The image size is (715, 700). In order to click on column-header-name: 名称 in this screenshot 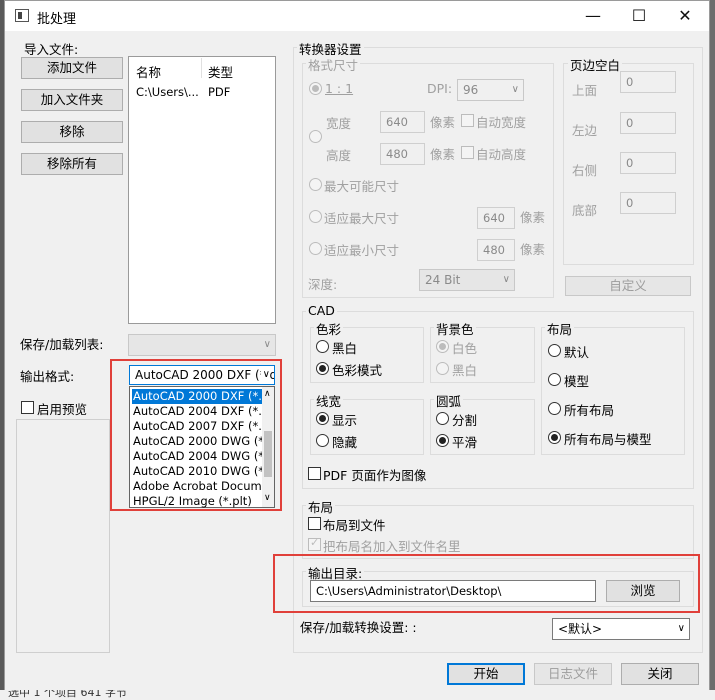, I will do `click(148, 71)`.